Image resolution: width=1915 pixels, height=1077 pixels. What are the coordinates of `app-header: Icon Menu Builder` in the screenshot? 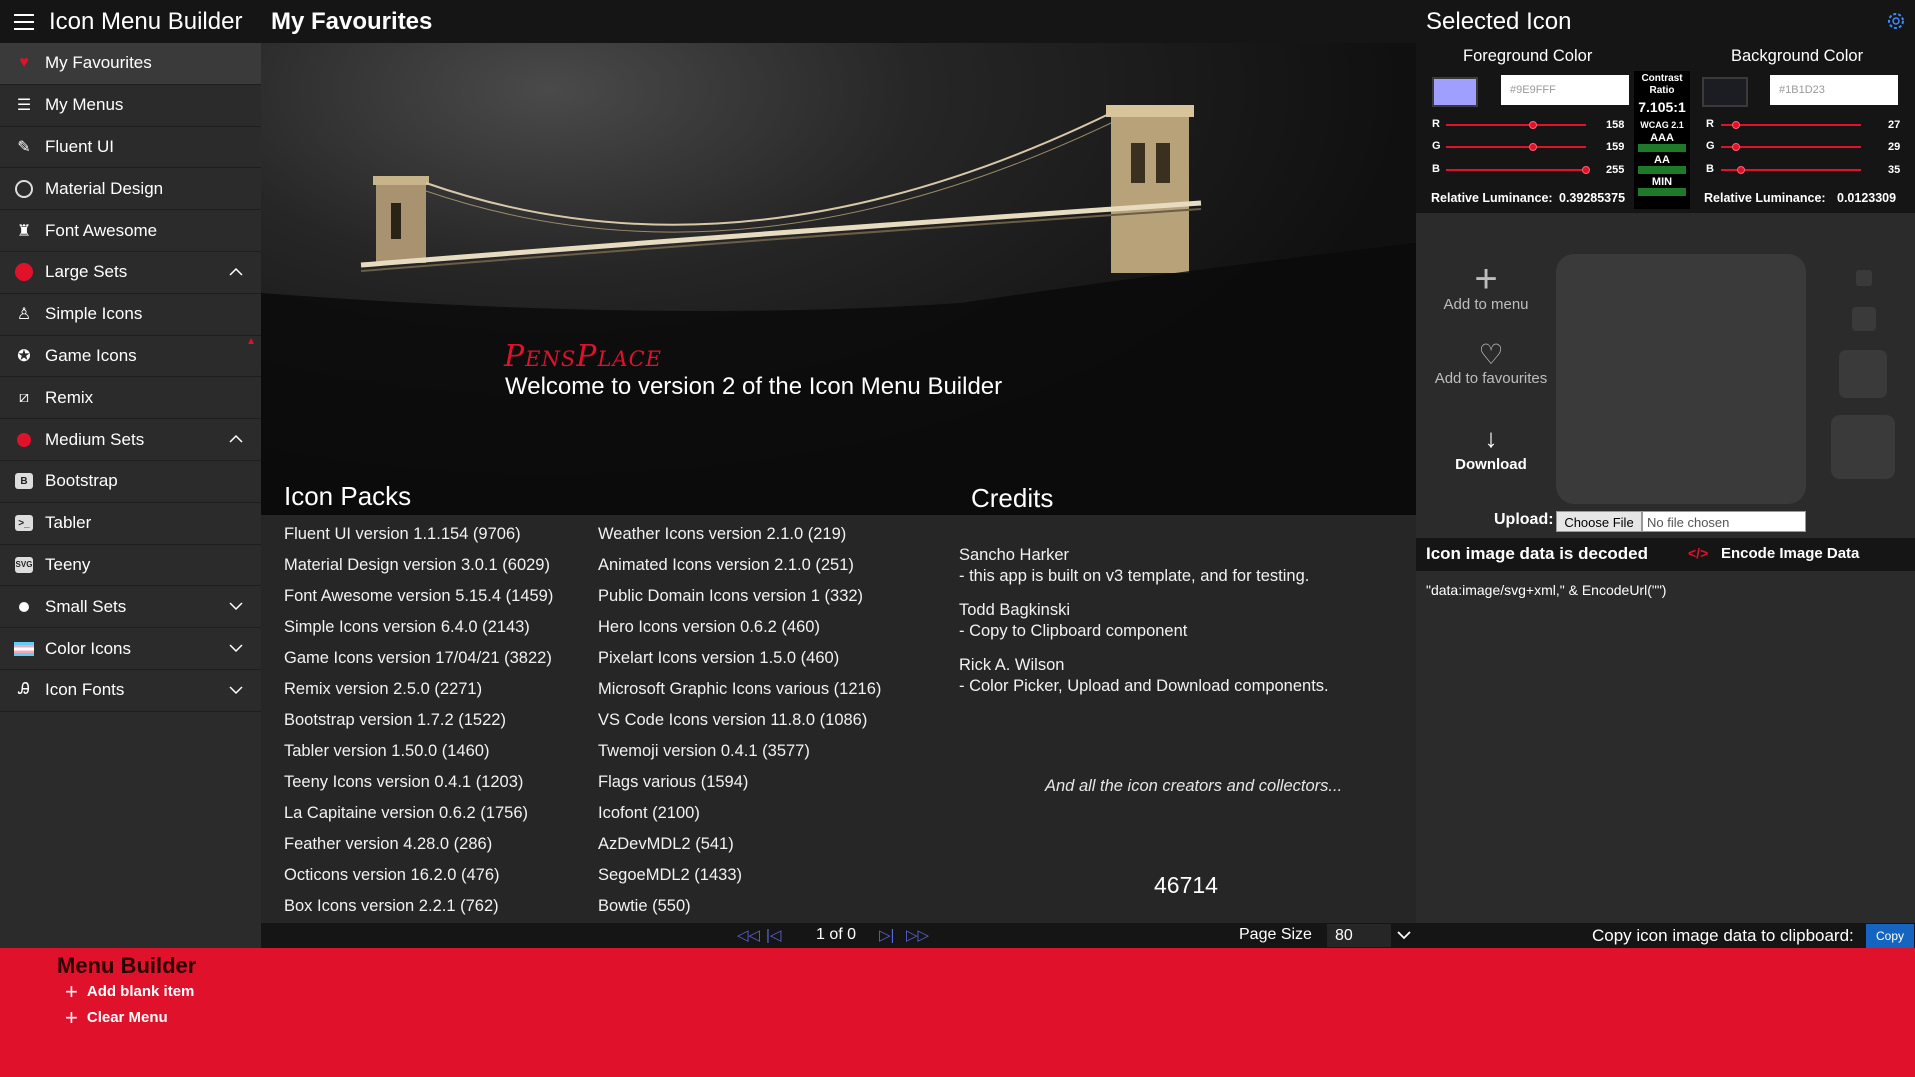 It's located at (130, 21).